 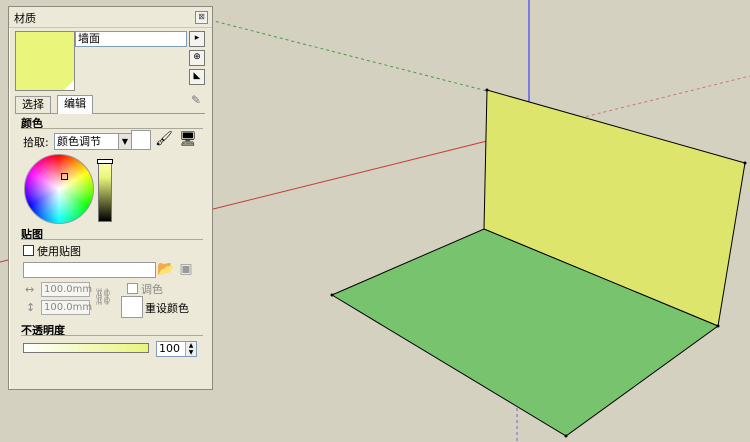 I want to click on create-material-icon: ⊕, so click(x=197, y=58).